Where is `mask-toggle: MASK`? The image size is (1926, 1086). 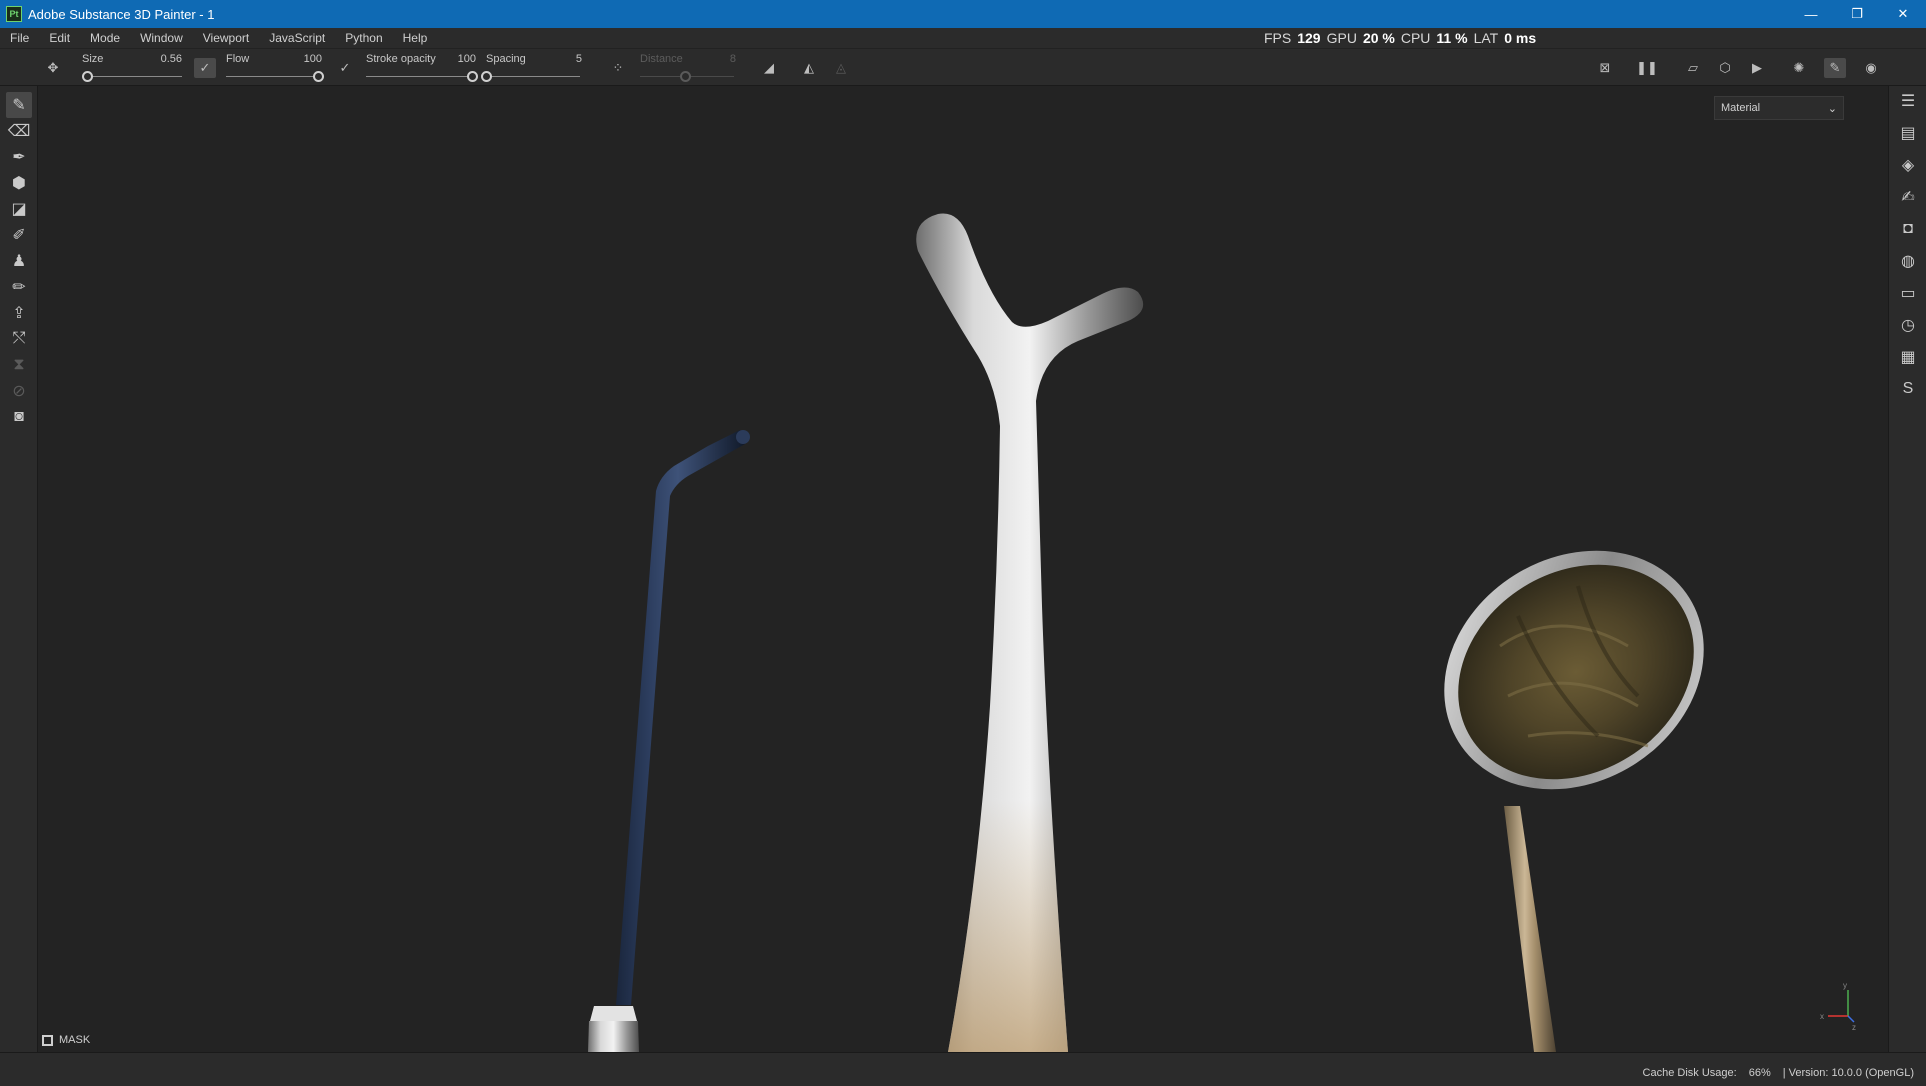
mask-toggle: MASK is located at coordinates (66, 1040).